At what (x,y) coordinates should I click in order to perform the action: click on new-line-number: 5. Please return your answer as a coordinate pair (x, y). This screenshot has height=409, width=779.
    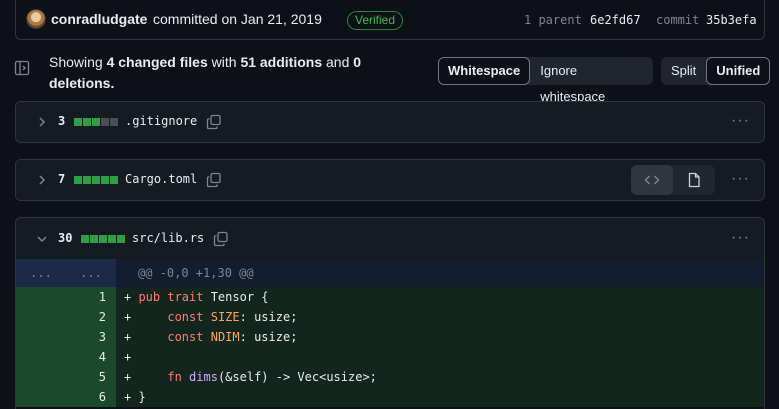
    Looking at the image, I should click on (91, 377).